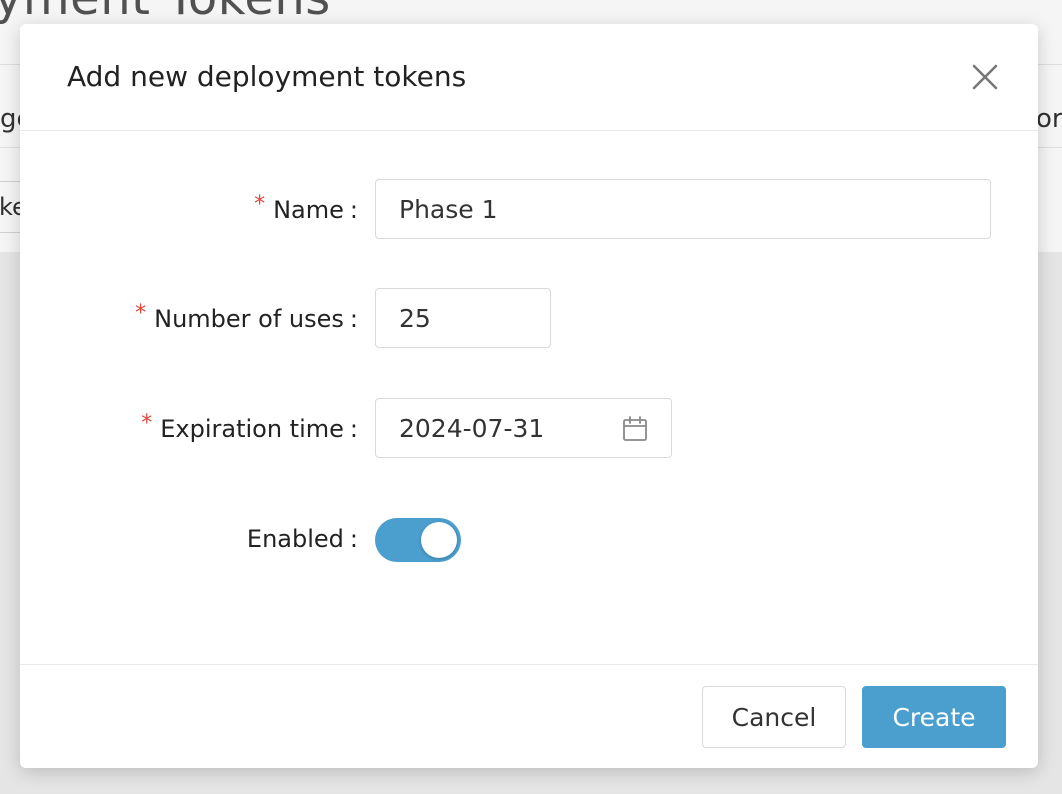 The width and height of the screenshot is (1062, 794). I want to click on close-button, so click(985, 77).